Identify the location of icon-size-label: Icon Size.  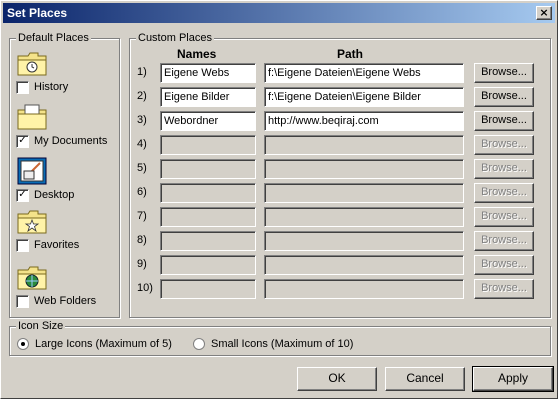
(41, 326).